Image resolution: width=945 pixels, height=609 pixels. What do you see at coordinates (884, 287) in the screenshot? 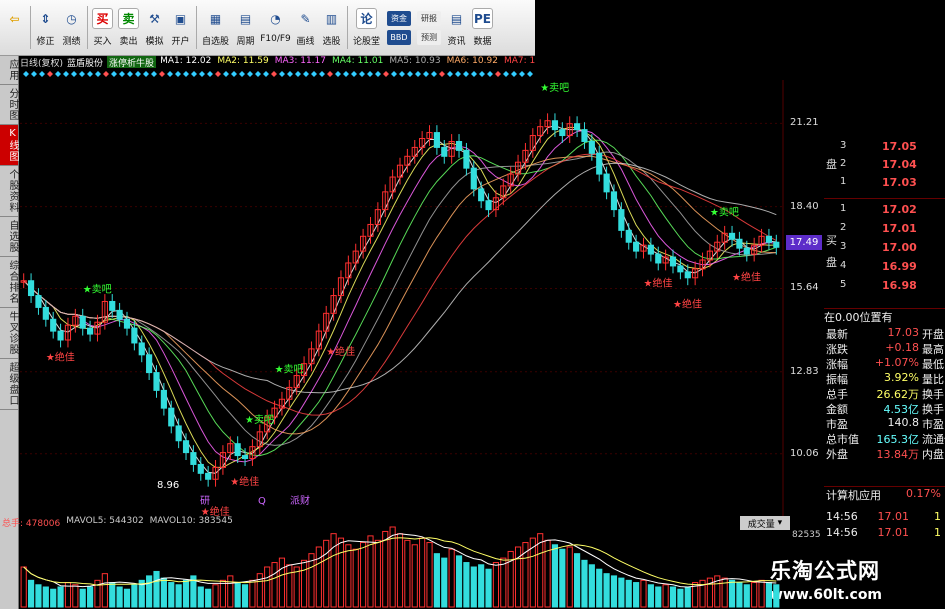
I see `buy-level-row: 5 16.98` at bounding box center [884, 287].